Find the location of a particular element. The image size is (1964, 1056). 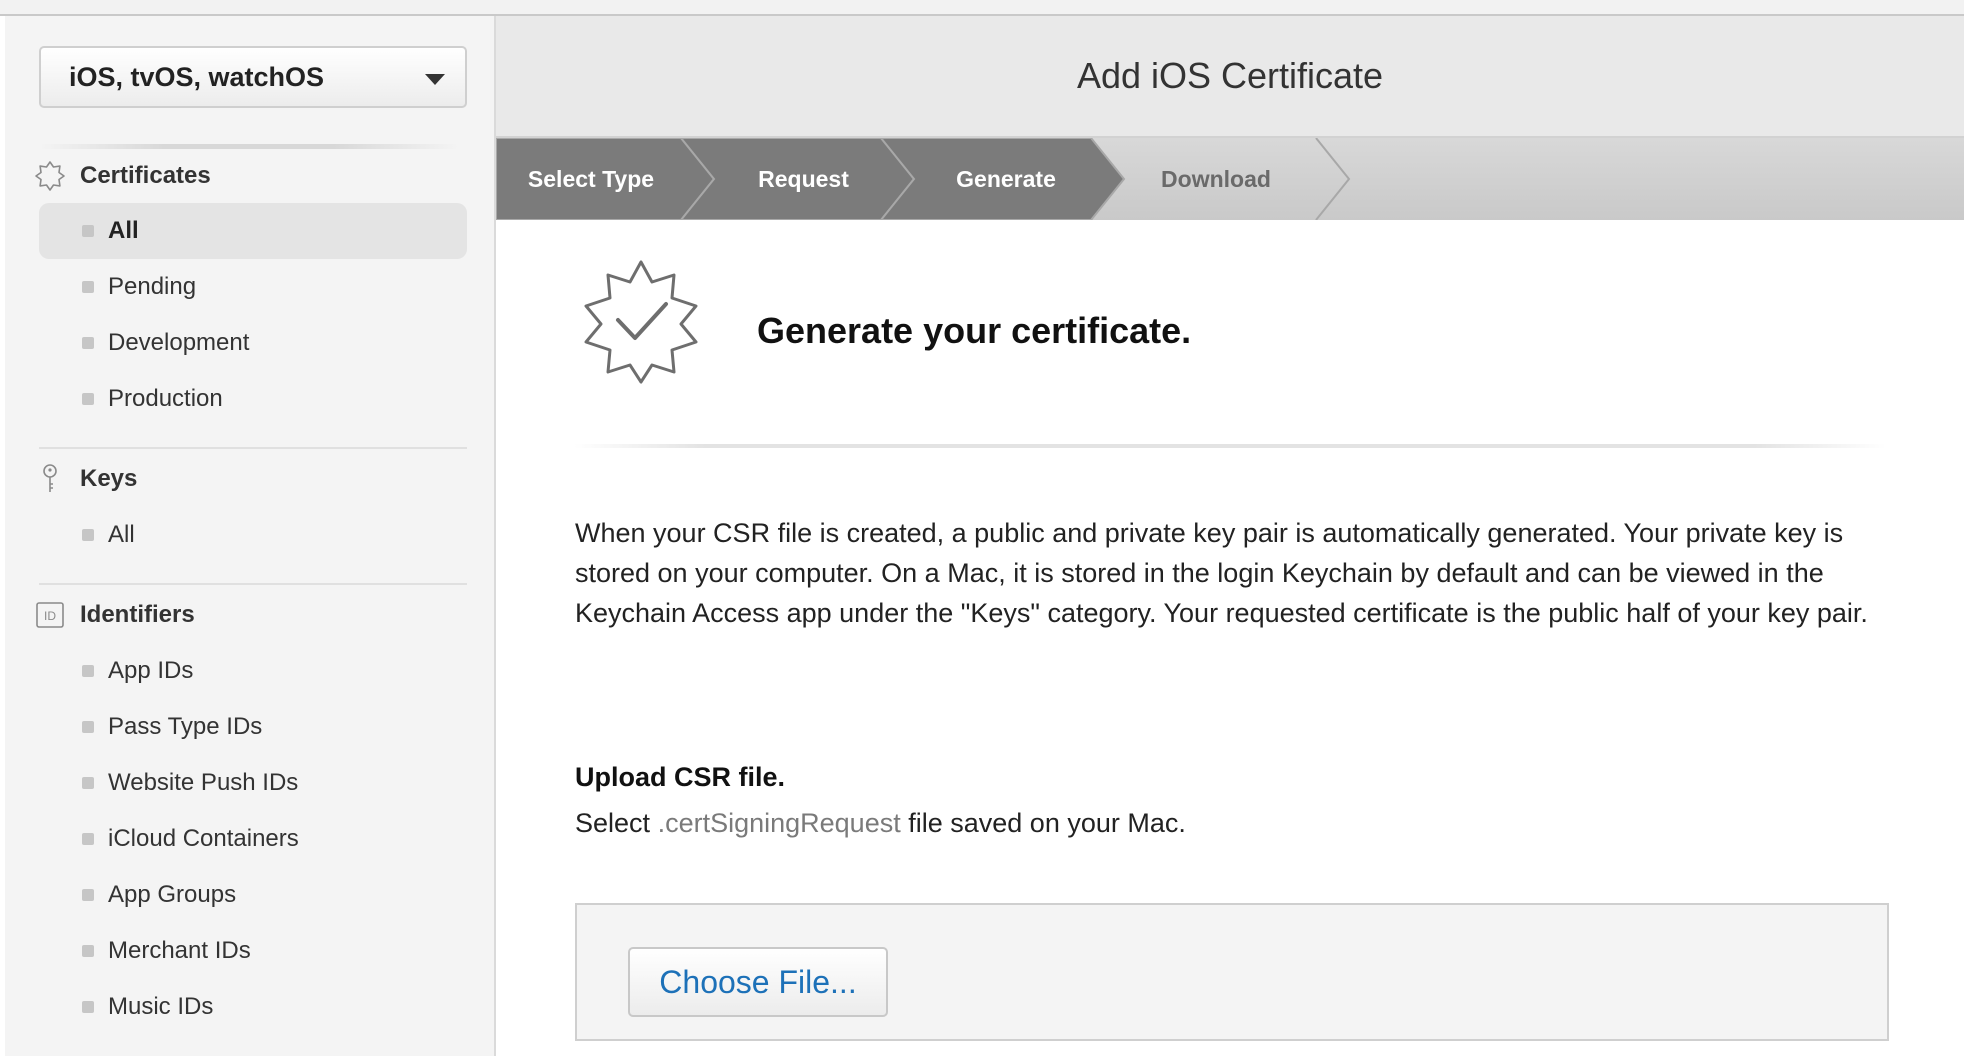

step-shape-download is located at coordinates (1333, 179).